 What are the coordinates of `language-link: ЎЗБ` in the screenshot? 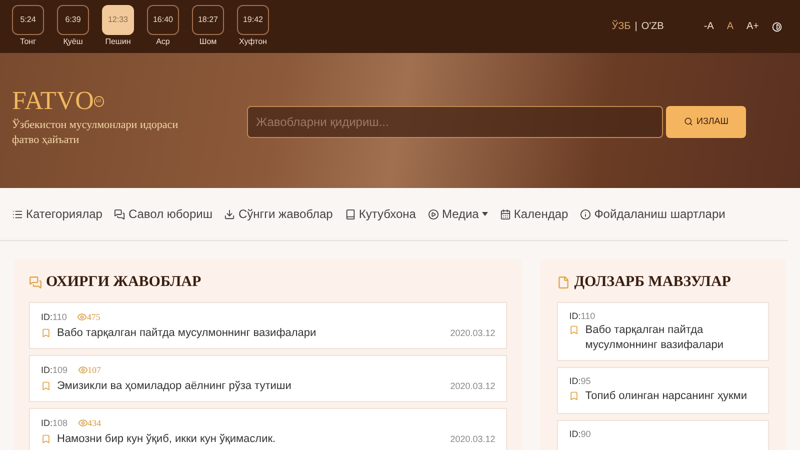 It's located at (621, 26).